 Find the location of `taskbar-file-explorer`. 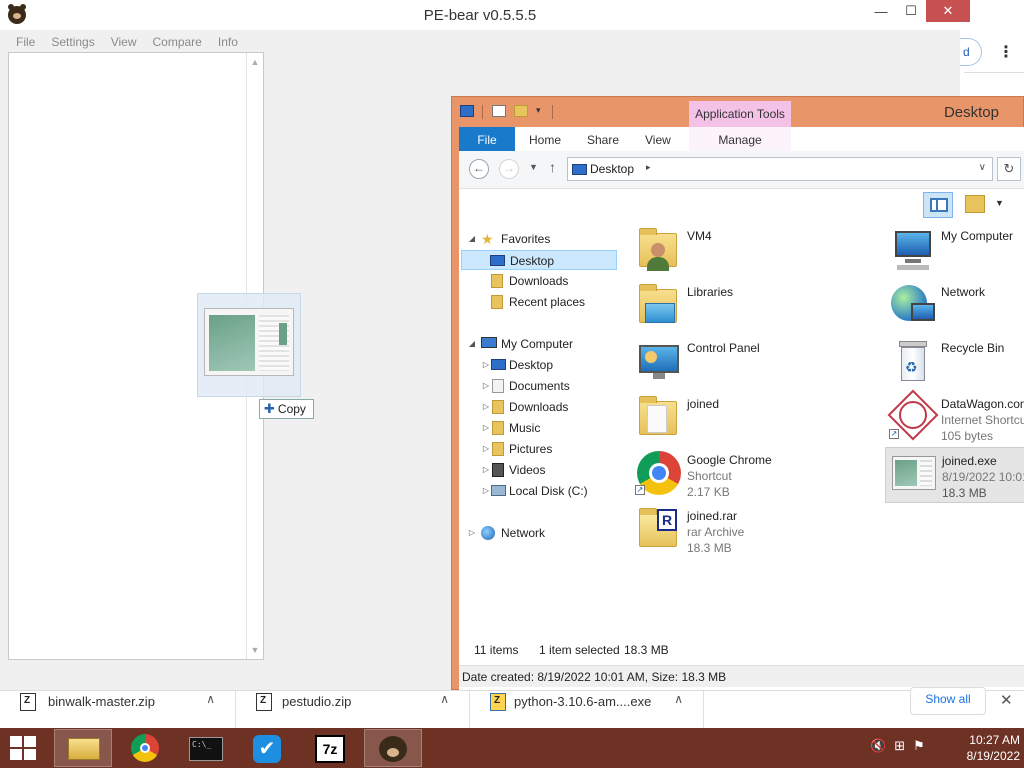

taskbar-file-explorer is located at coordinates (83, 748).